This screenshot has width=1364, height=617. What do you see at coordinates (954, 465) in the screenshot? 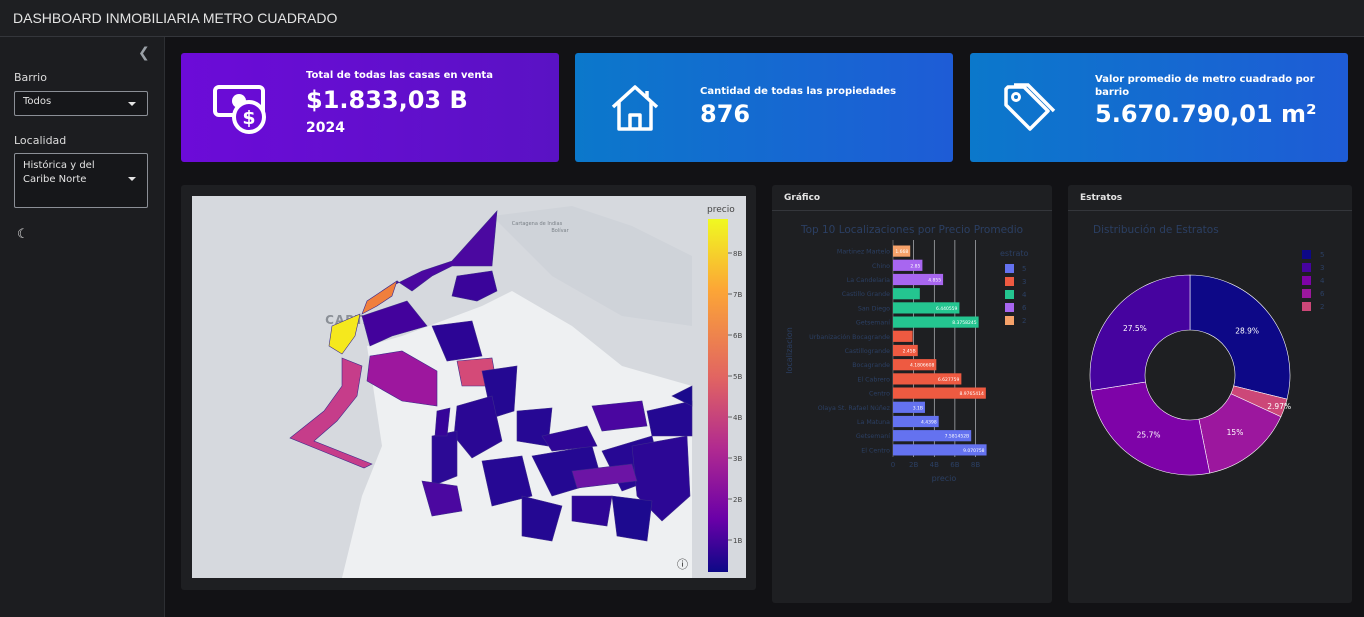
I see `x-tick-label: 6B` at bounding box center [954, 465].